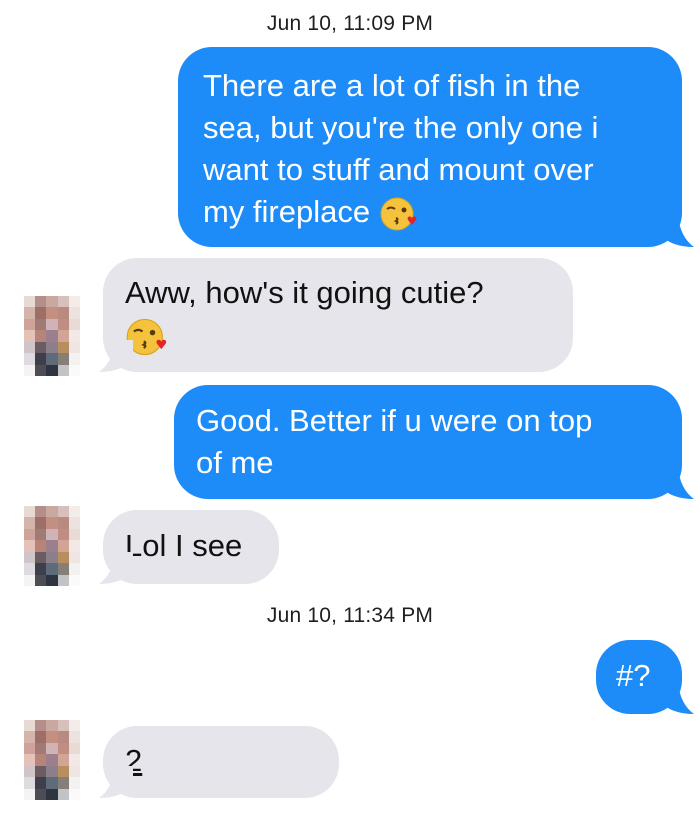 The image size is (700, 814). What do you see at coordinates (398, 214) in the screenshot?
I see `kiss-face-emoji-icon` at bounding box center [398, 214].